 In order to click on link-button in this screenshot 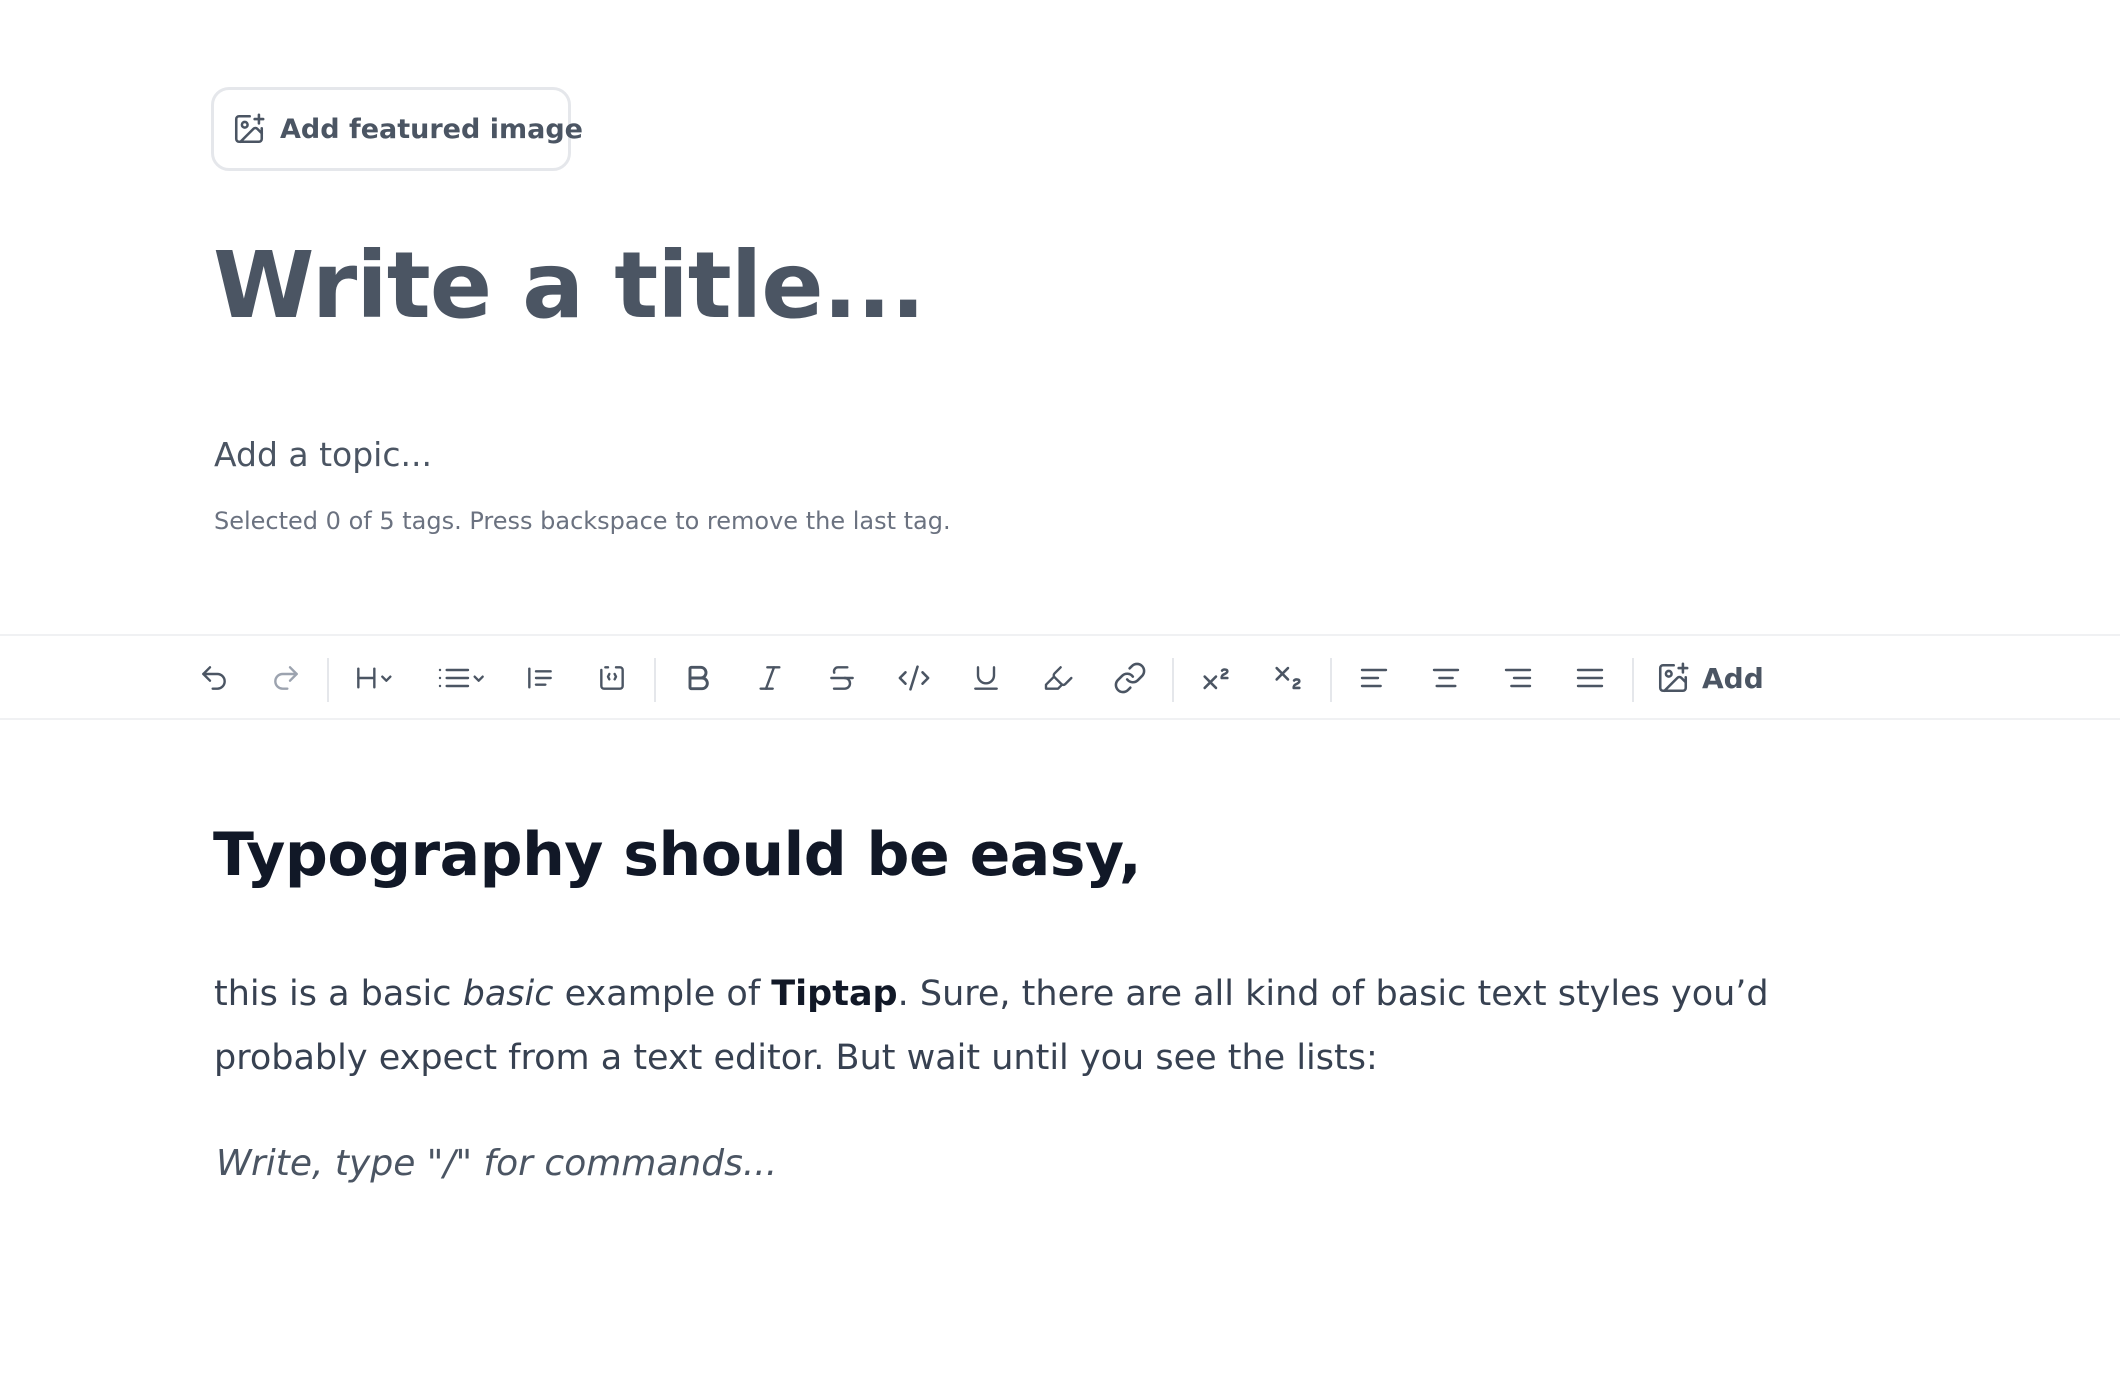, I will do `click(1130, 678)`.